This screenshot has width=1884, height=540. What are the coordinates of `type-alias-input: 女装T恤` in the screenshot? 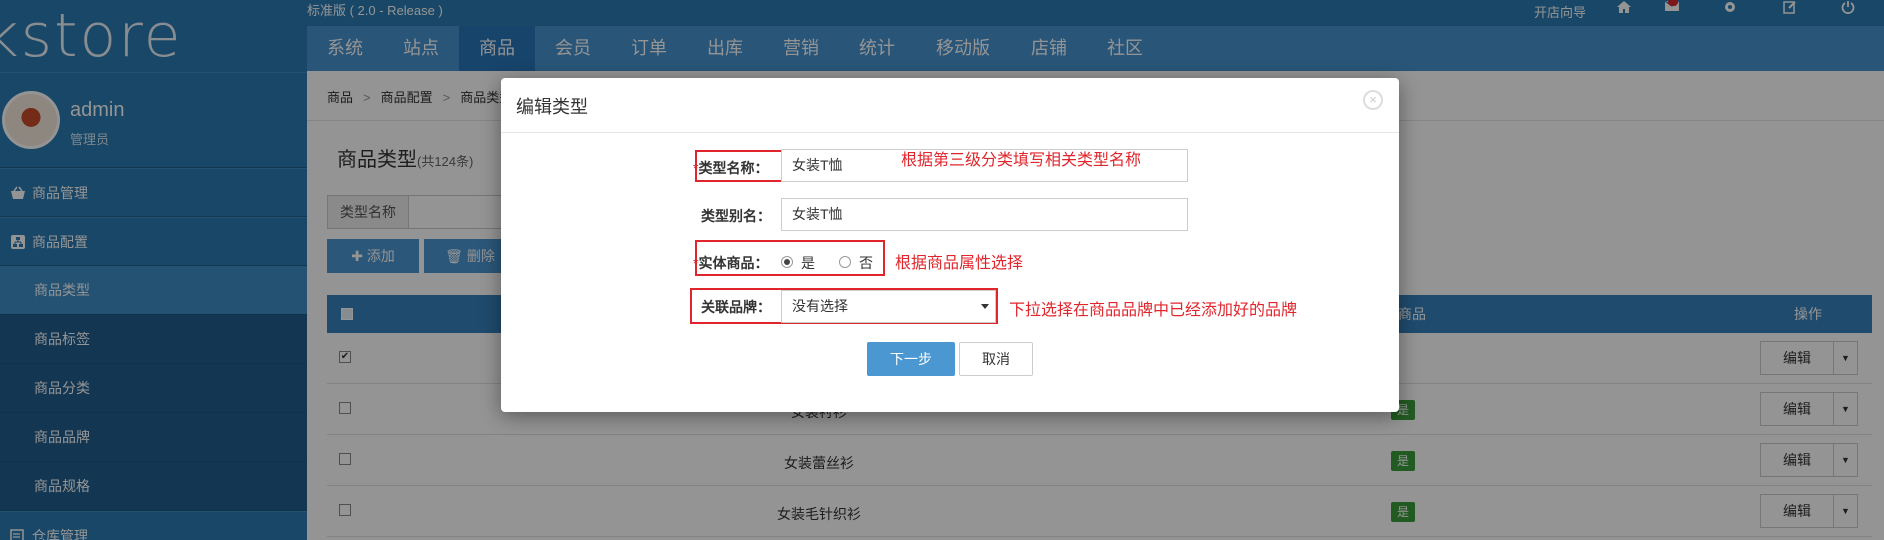 It's located at (984, 214).